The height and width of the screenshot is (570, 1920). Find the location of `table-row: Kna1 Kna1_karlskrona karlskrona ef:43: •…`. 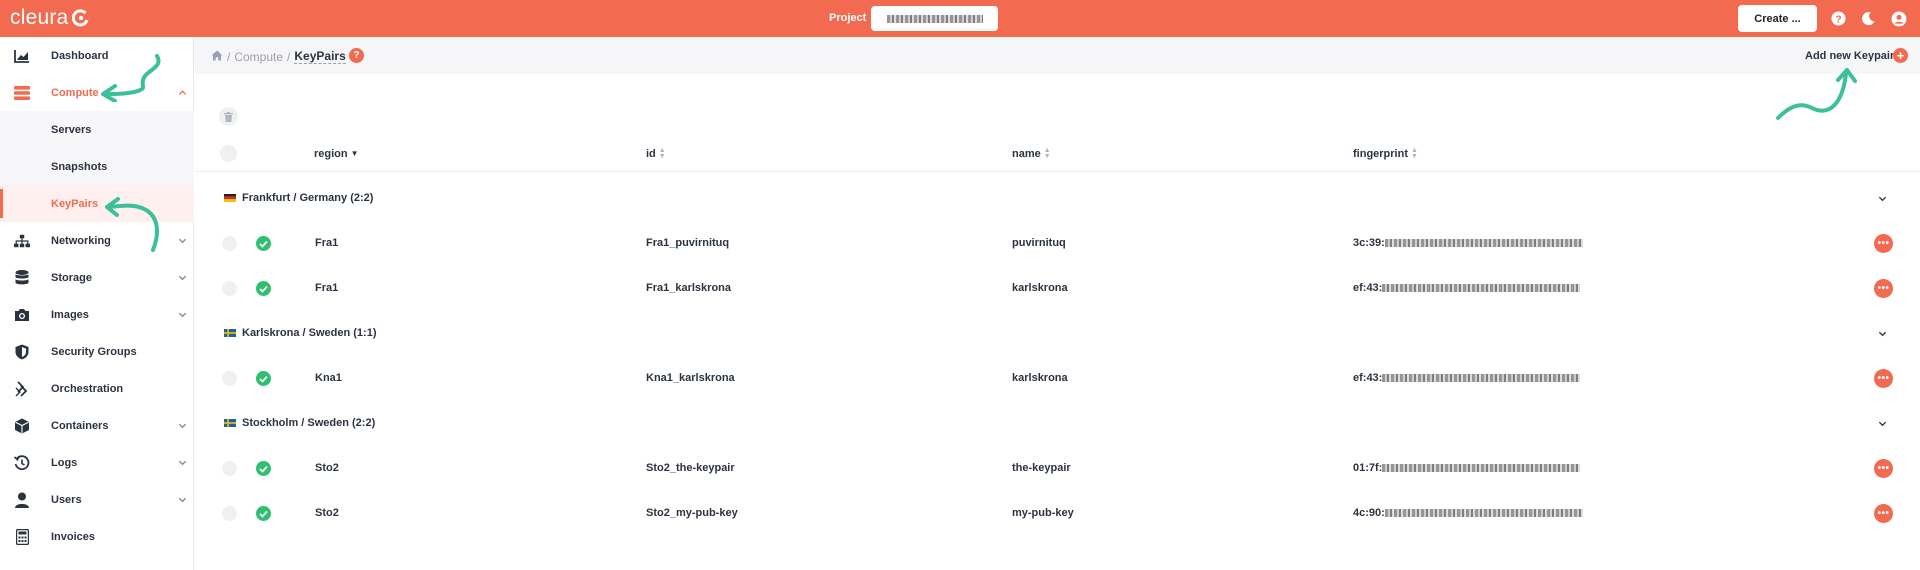

table-row: Kna1 Kna1_karlskrona karlskrona ef:43: •… is located at coordinates (1057, 378).